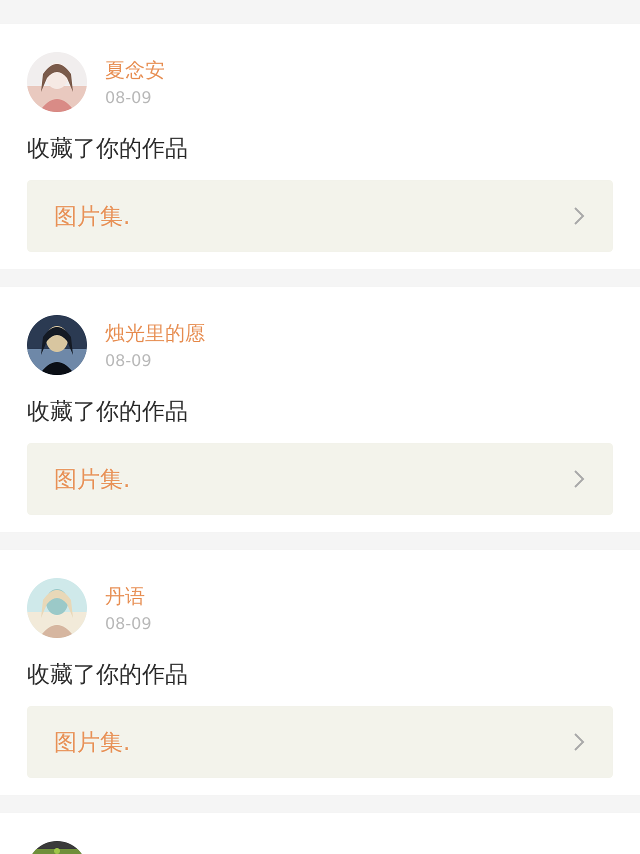  I want to click on user-name: 烛光里的愿, so click(155, 333).